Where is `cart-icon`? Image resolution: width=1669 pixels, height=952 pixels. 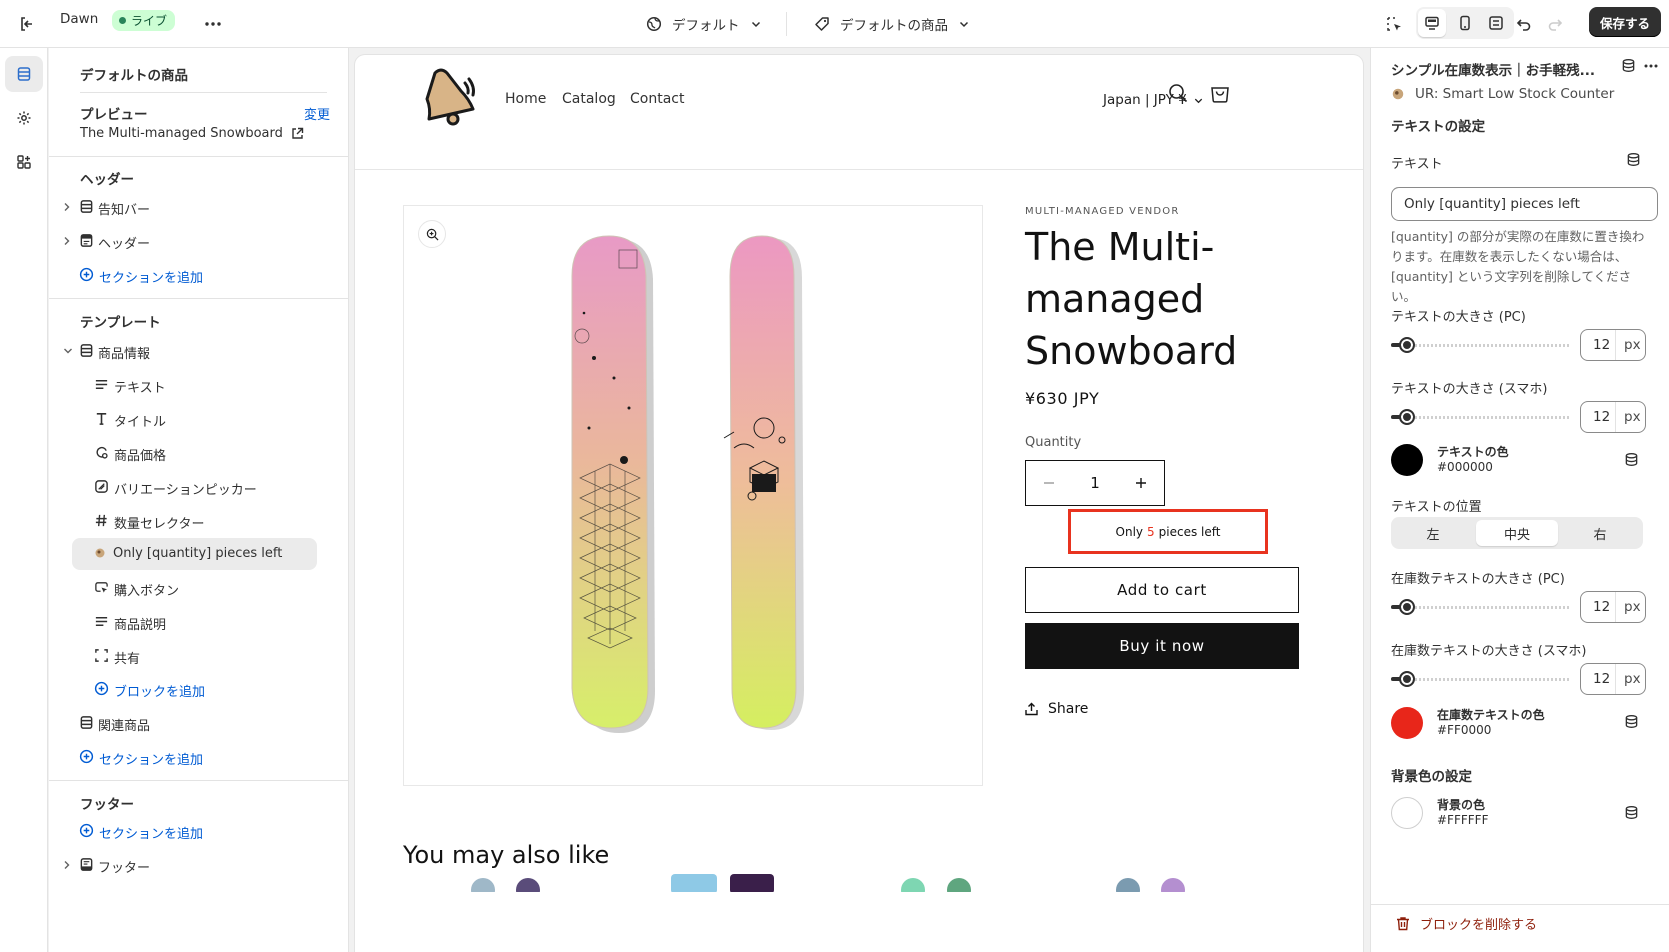
cart-icon is located at coordinates (1220, 93).